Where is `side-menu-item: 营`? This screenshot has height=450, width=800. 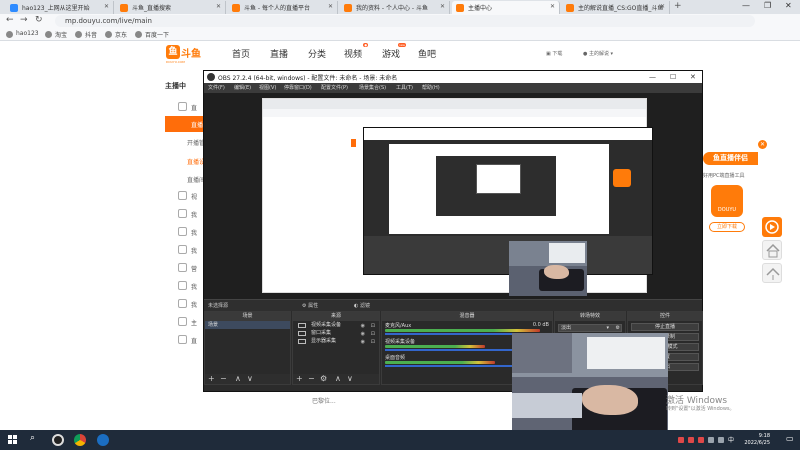
side-menu-item: 营 is located at coordinates (194, 268).